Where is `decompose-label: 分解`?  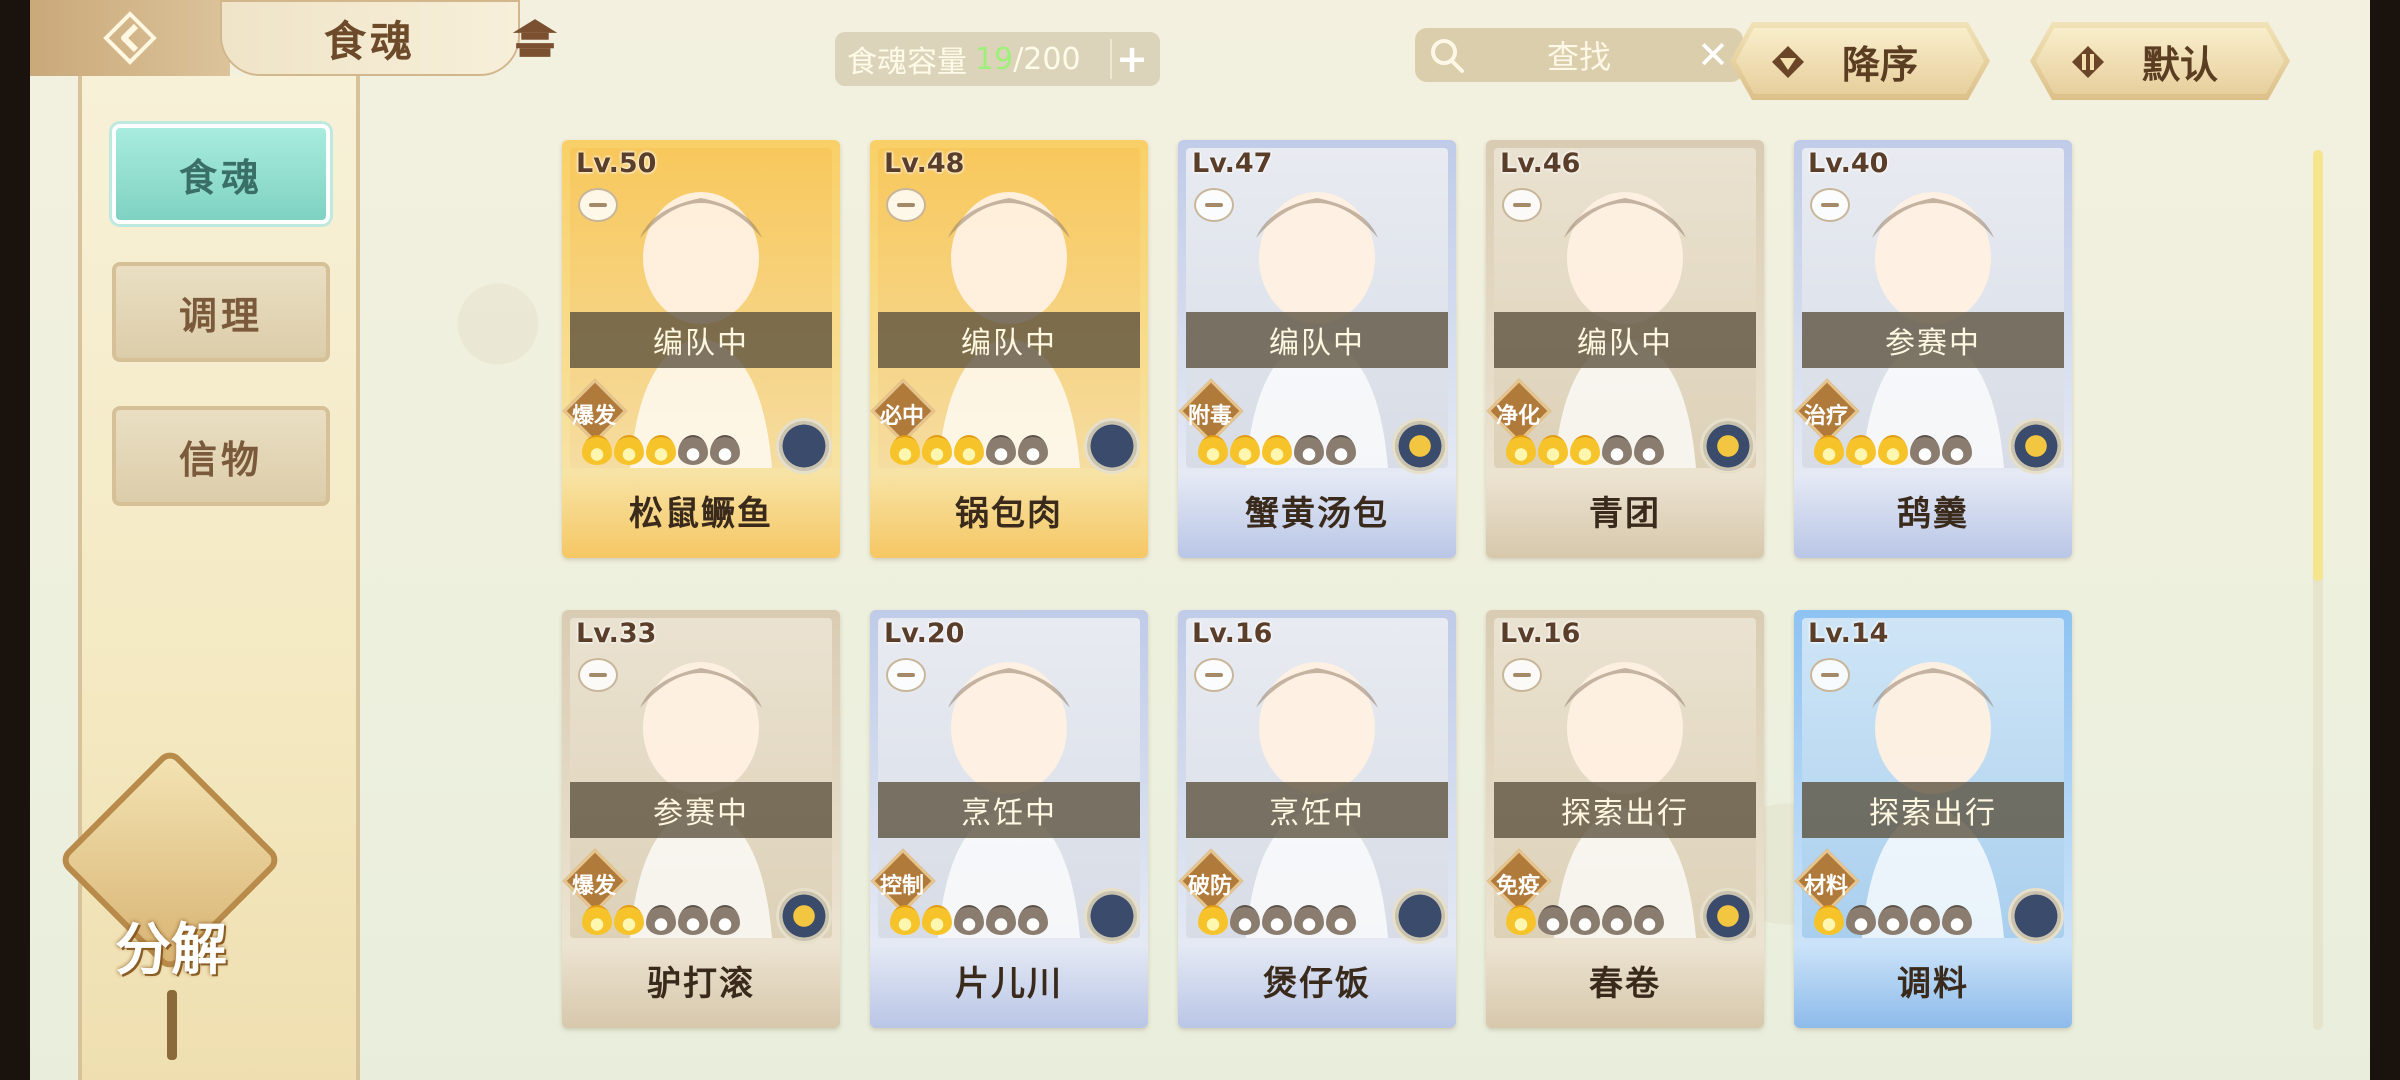
decompose-label: 分解 is located at coordinates (171, 950).